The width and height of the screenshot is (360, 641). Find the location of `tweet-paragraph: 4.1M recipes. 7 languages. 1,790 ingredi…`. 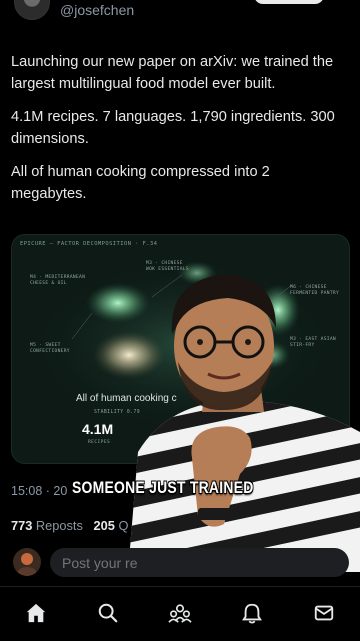

tweet-paragraph: 4.1M recipes. 7 languages. 1,790 ingredi… is located at coordinates (173, 128).